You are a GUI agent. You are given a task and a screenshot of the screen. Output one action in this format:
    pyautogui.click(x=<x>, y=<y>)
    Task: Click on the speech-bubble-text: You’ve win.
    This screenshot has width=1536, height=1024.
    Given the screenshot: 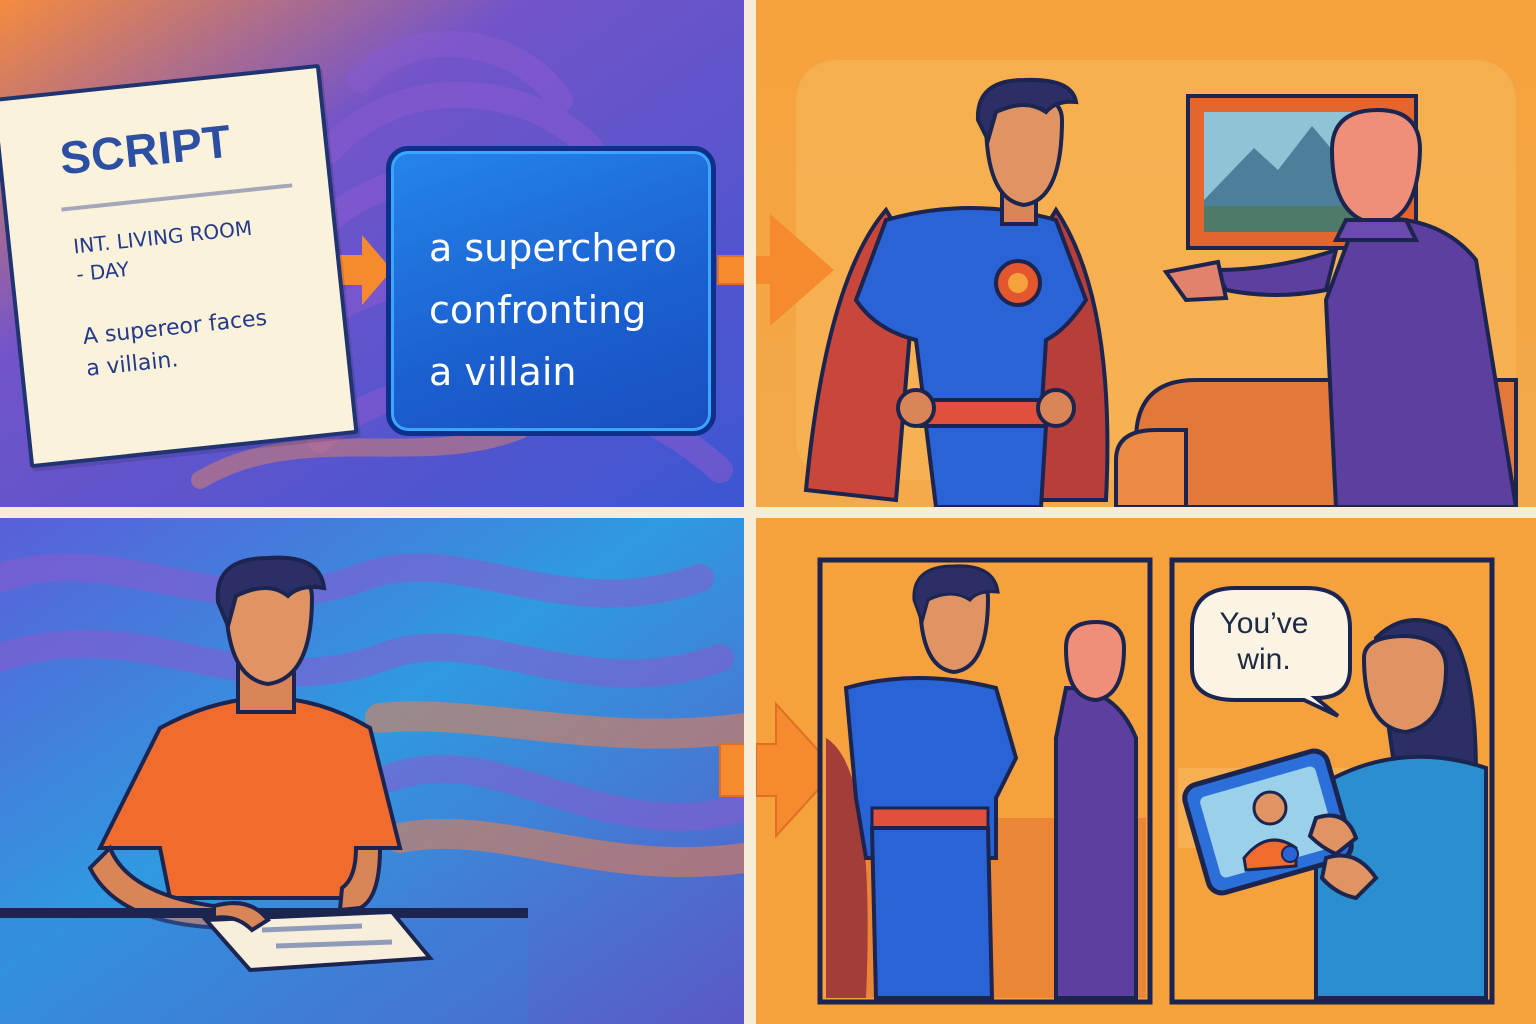 What is the action you would take?
    pyautogui.click(x=1264, y=641)
    